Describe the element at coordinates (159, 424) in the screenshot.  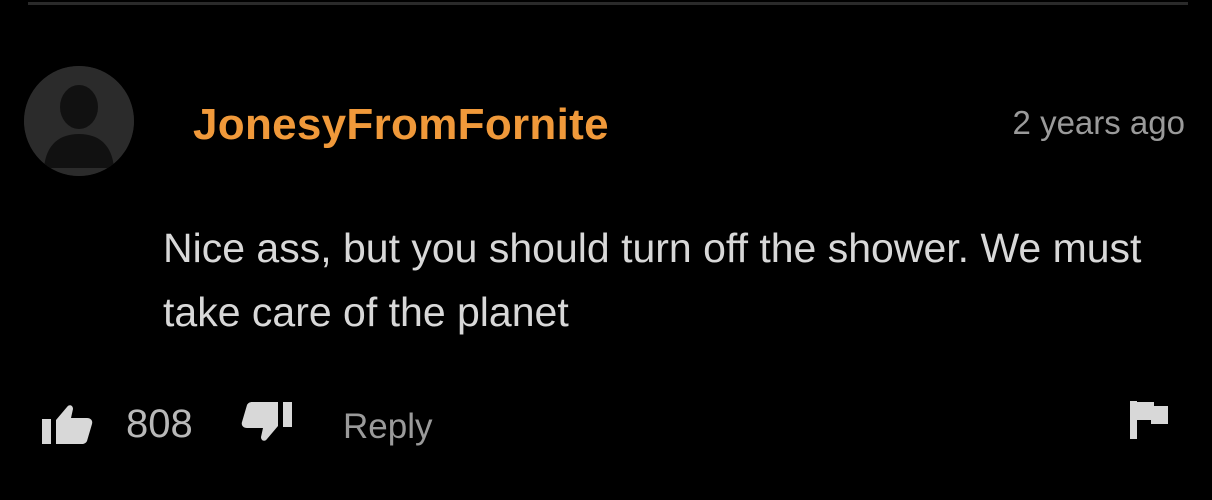
I see `like-count: 808` at that location.